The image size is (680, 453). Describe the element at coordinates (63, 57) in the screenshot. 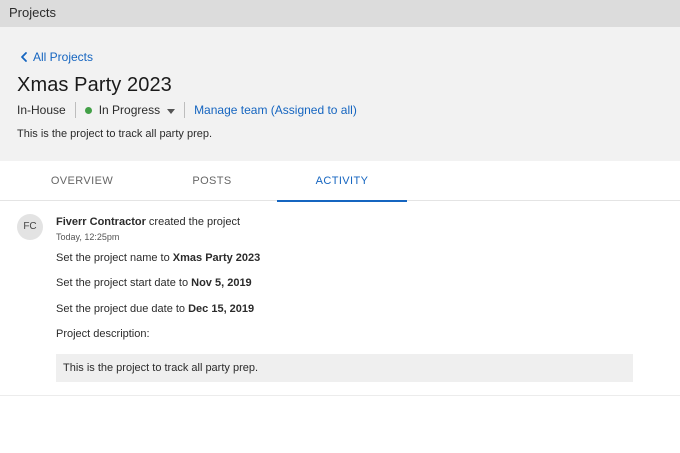

I see `all-projects-label: All Projects` at that location.